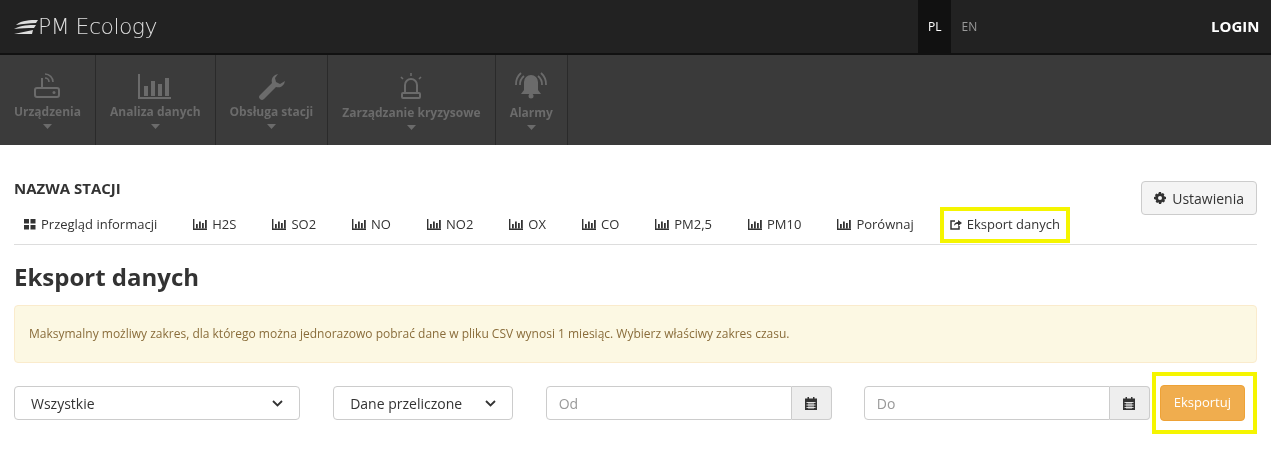  What do you see at coordinates (215, 224) in the screenshot?
I see `tab: H2S` at bounding box center [215, 224].